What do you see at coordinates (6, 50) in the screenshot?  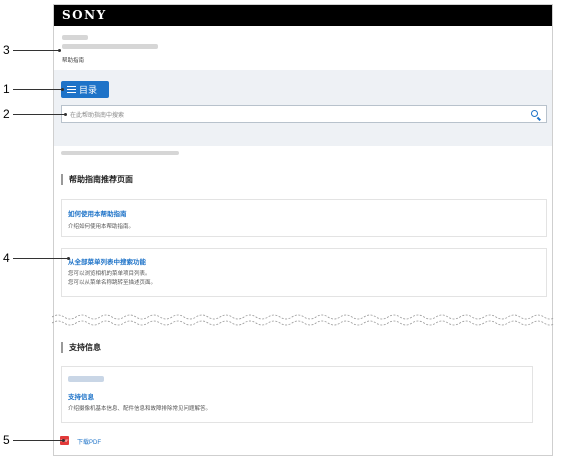 I see `callout-3: 3` at bounding box center [6, 50].